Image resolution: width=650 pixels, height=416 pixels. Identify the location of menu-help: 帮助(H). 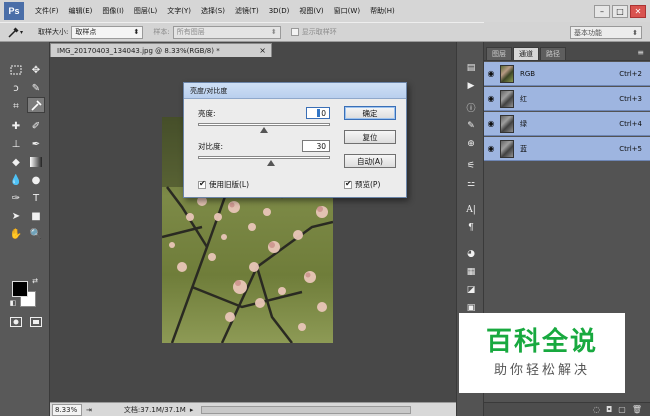
(382, 11).